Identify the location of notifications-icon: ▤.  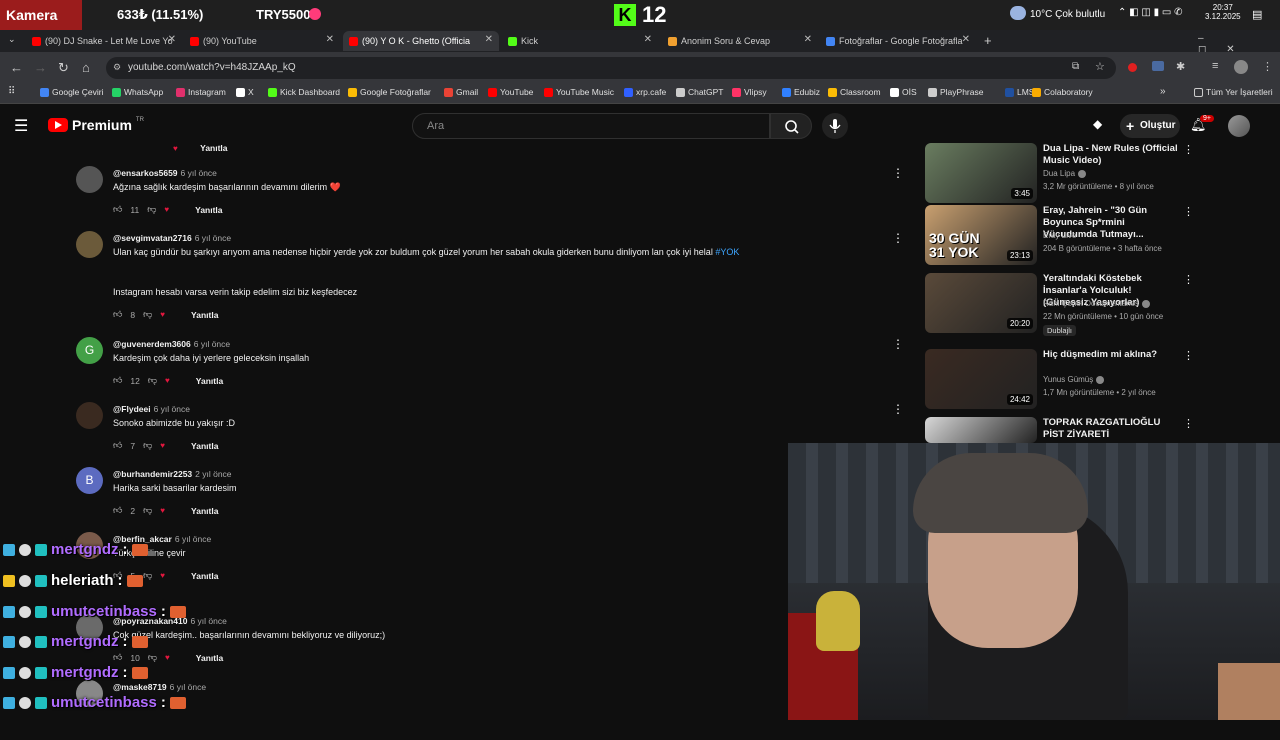
(1257, 14).